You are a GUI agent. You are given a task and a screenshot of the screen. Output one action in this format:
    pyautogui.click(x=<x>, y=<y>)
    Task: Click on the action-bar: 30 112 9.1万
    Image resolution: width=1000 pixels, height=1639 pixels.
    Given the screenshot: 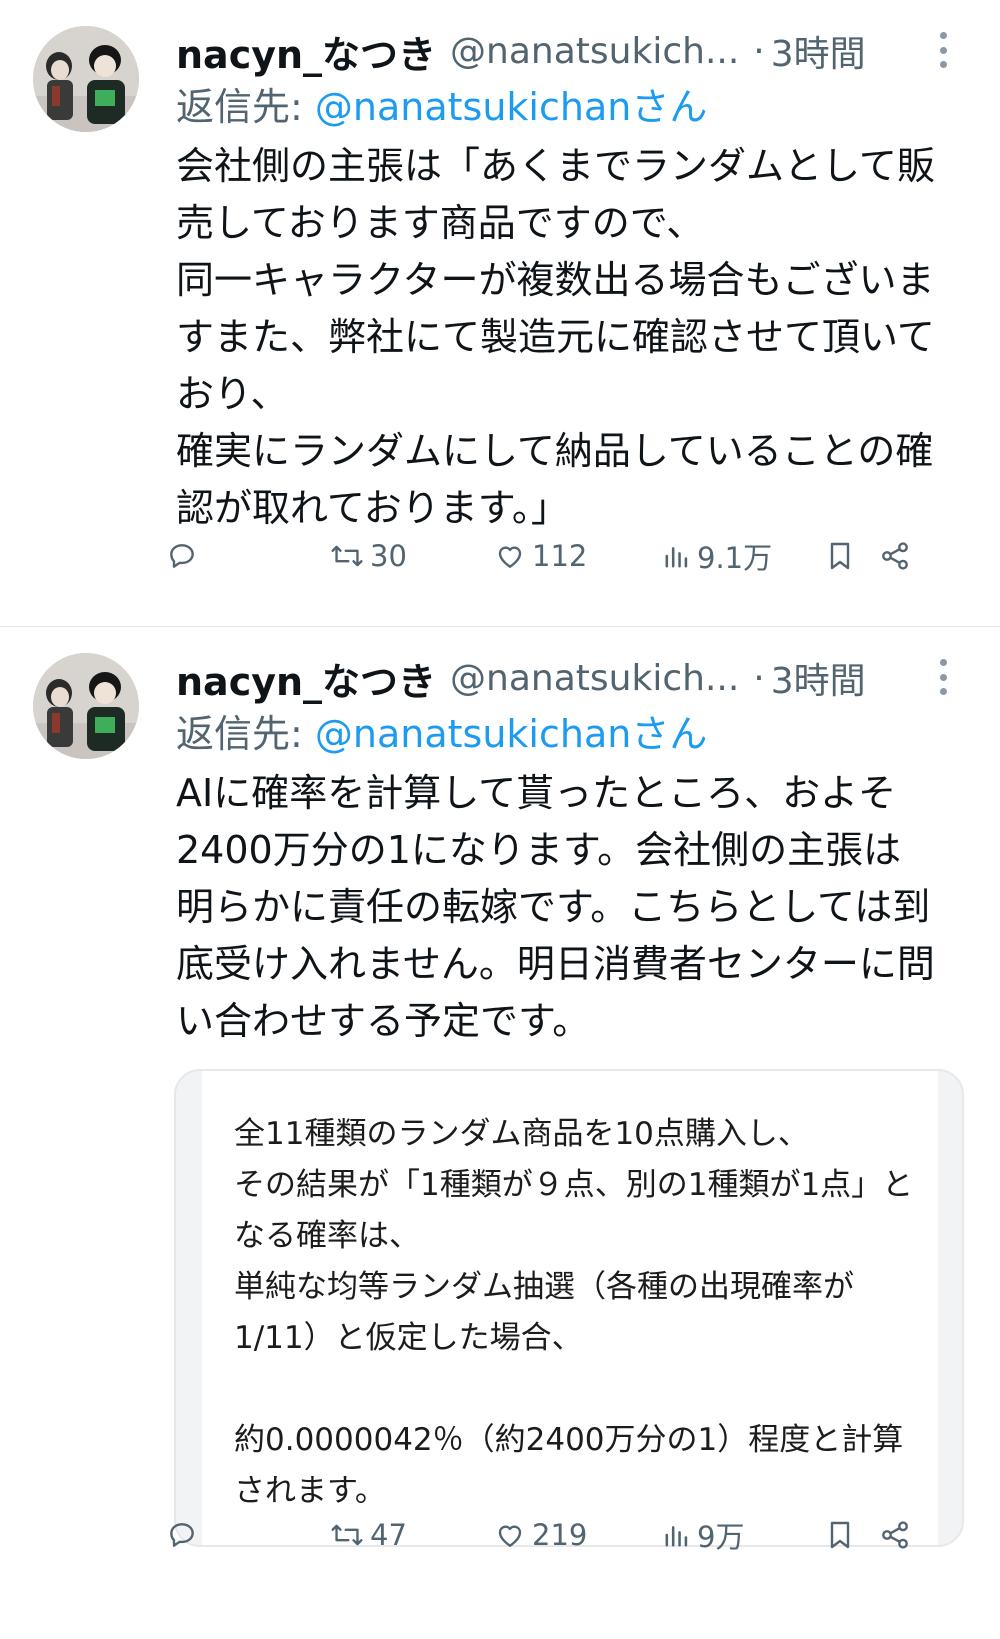 What is the action you would take?
    pyautogui.click(x=500, y=556)
    